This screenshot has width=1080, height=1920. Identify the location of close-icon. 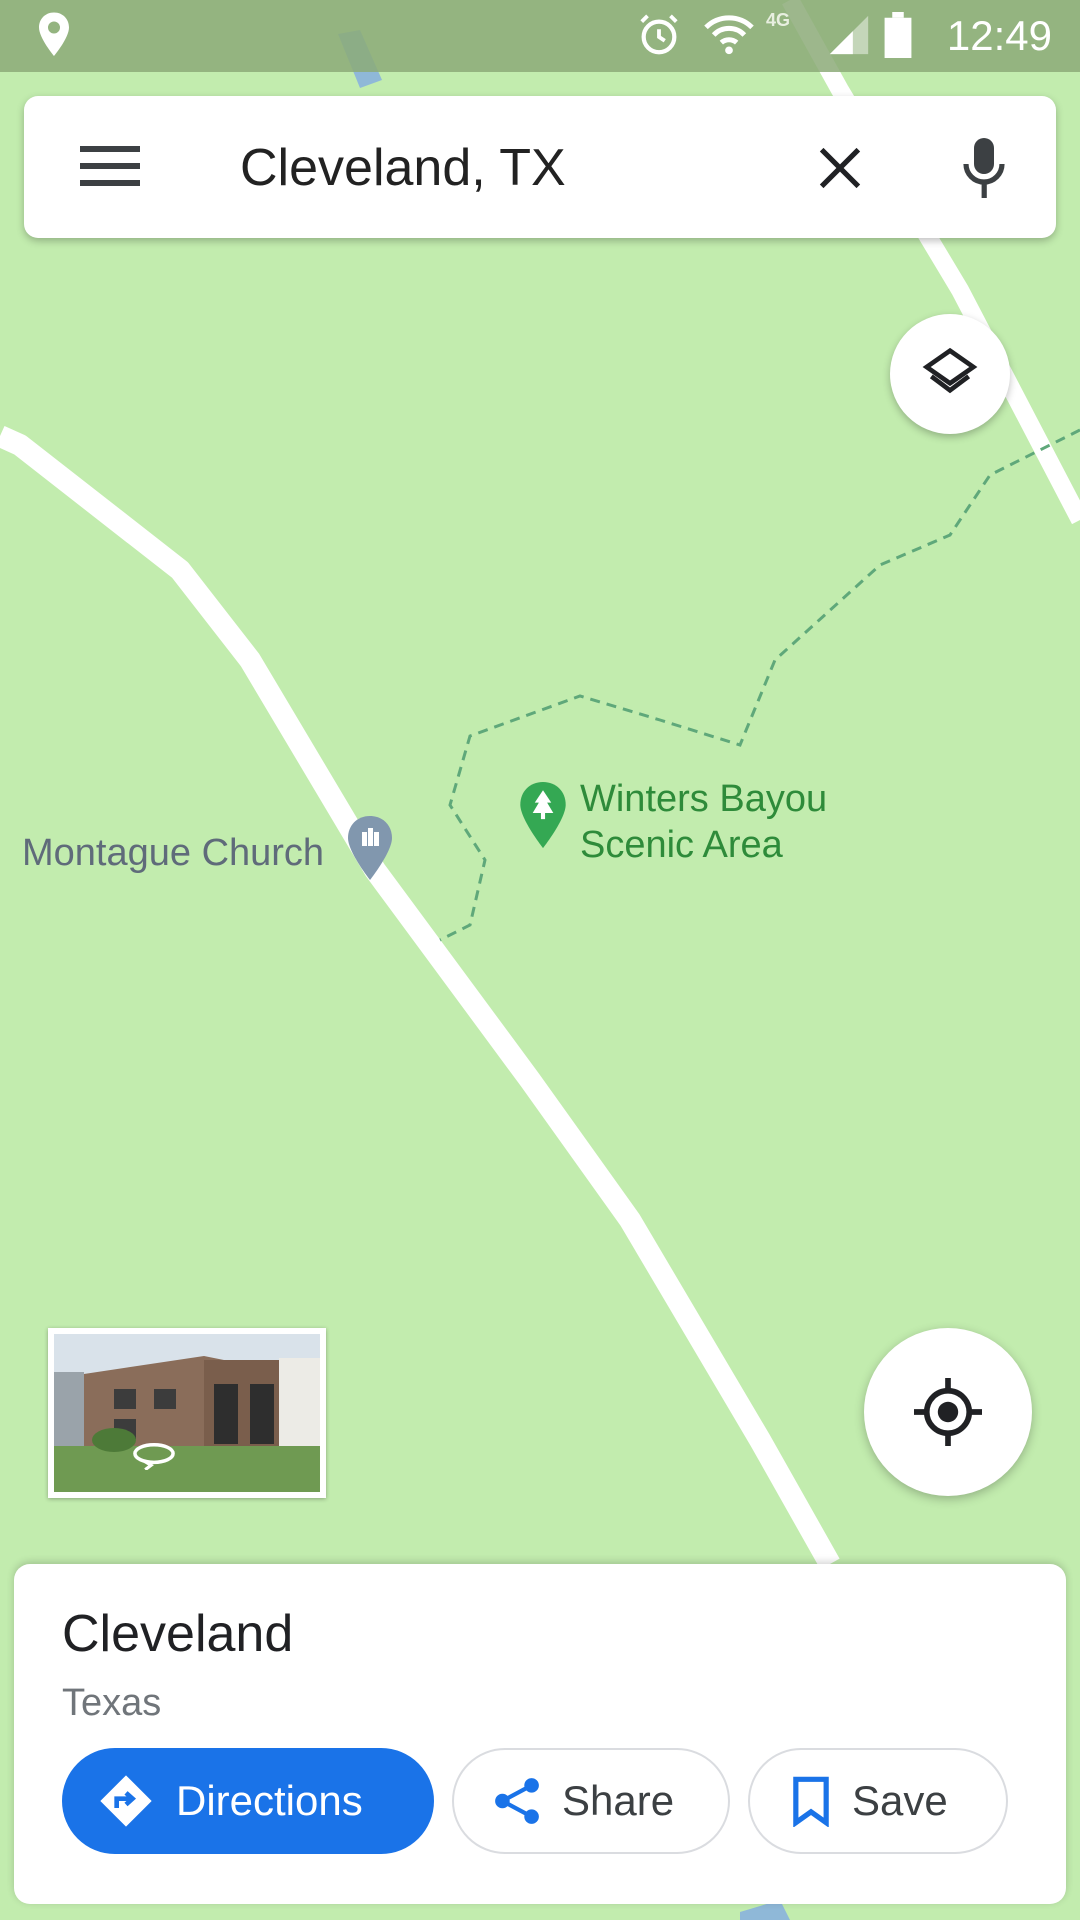
(840, 168).